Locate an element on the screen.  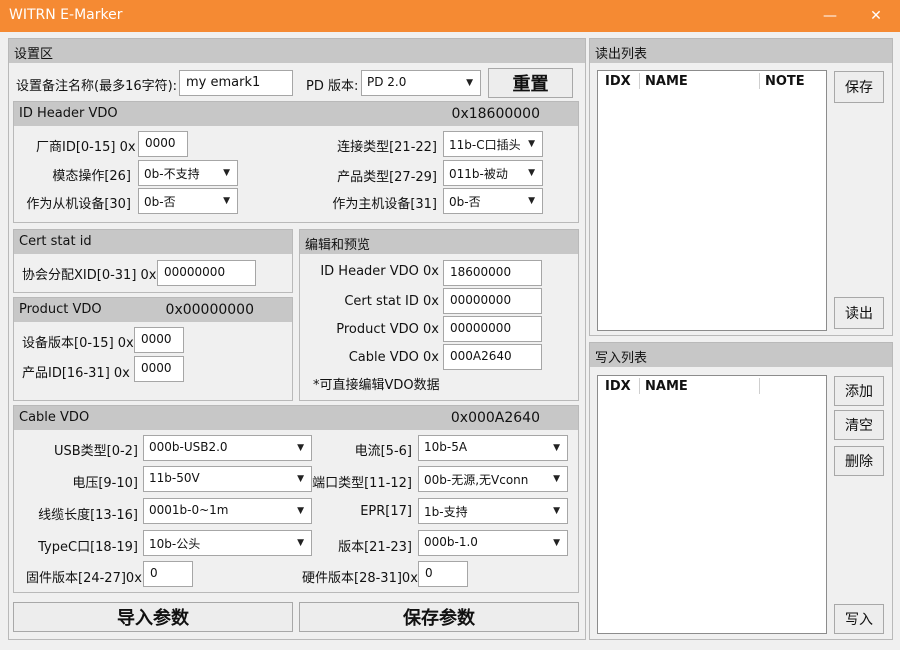
clear-button: 清空 is located at coordinates (859, 425).